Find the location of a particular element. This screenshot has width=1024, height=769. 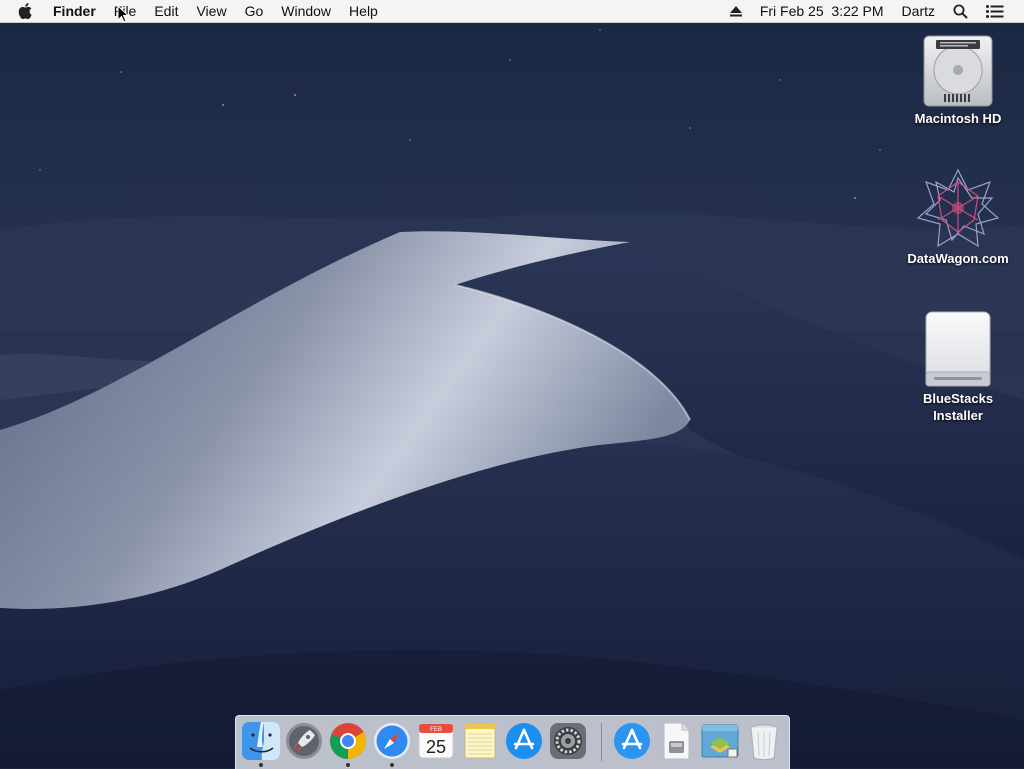

desktop-icon-label: DataWagon.com is located at coordinates (958, 258).